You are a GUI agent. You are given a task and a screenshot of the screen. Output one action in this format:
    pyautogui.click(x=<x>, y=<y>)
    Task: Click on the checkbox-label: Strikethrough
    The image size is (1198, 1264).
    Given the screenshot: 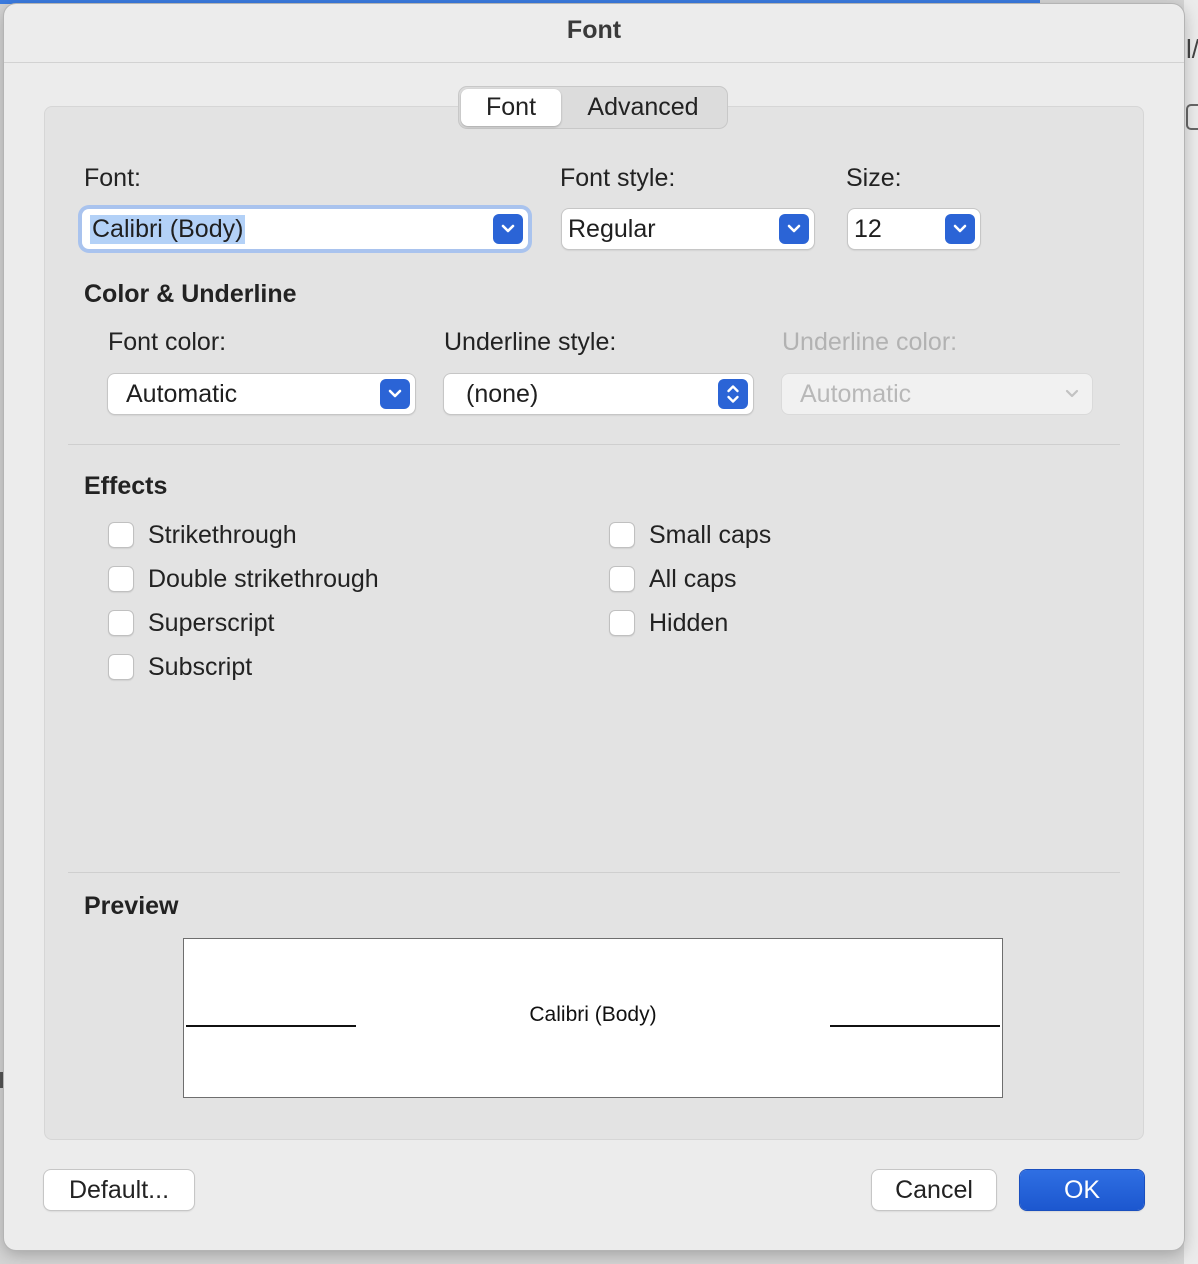 What is the action you would take?
    pyautogui.click(x=222, y=535)
    